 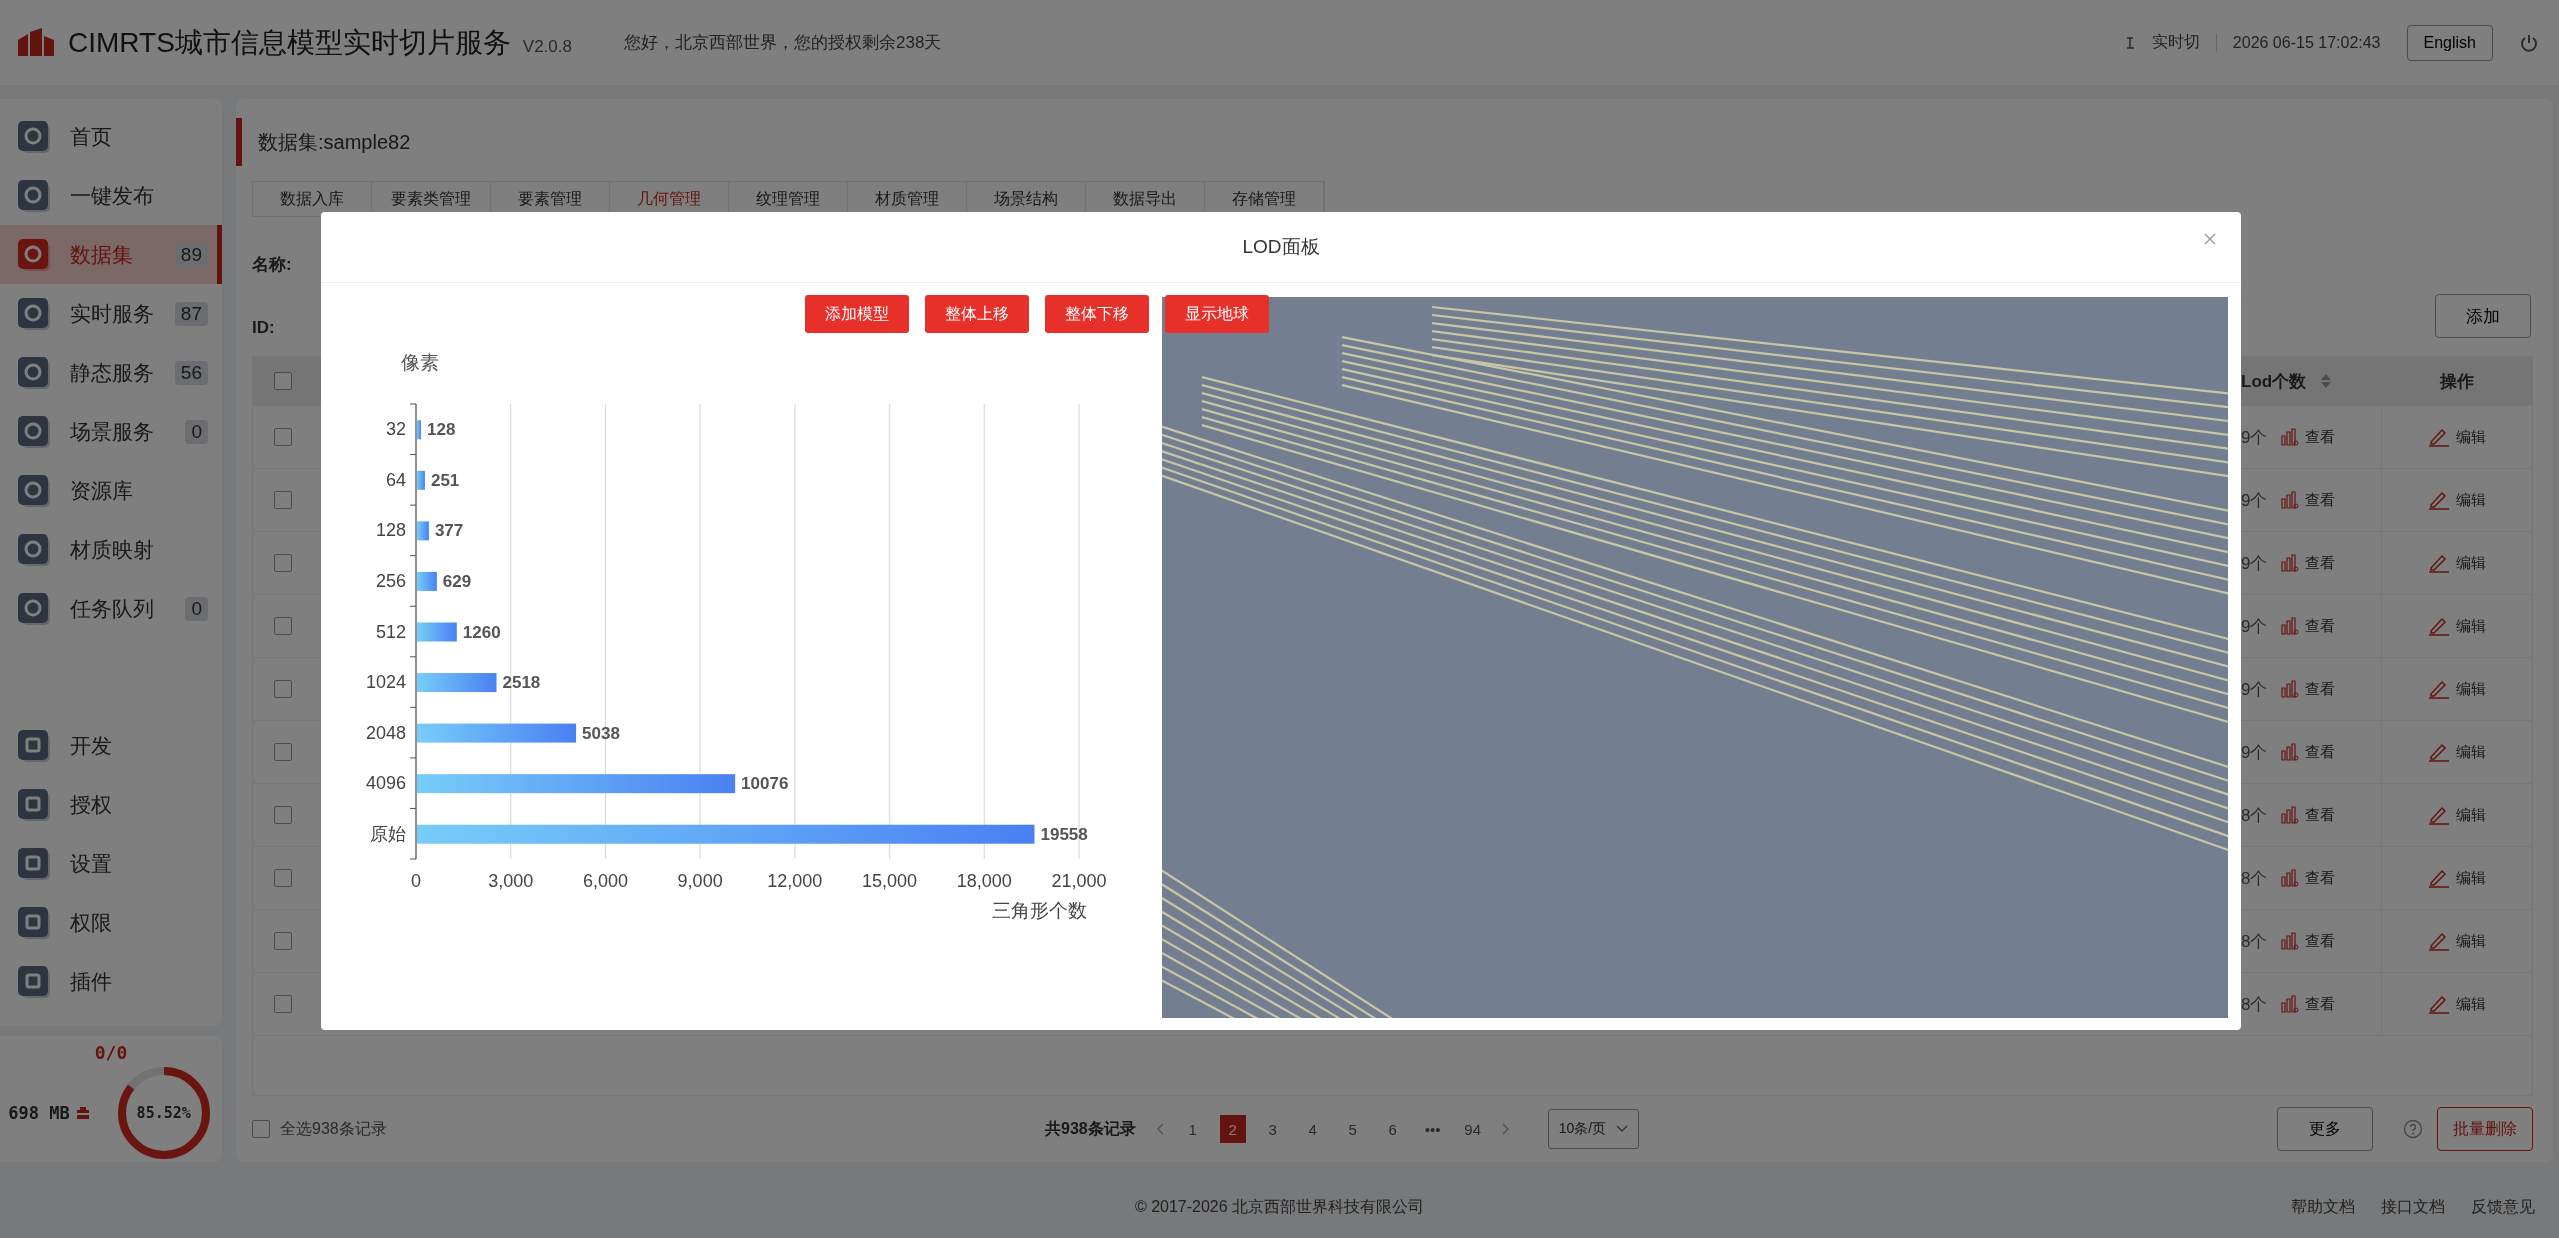 What do you see at coordinates (385, 783) in the screenshot?
I see `y-tick-label: 4096` at bounding box center [385, 783].